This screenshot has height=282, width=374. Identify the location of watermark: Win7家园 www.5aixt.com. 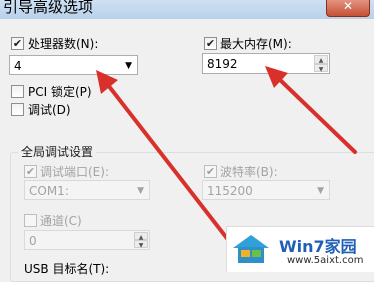
(300, 249).